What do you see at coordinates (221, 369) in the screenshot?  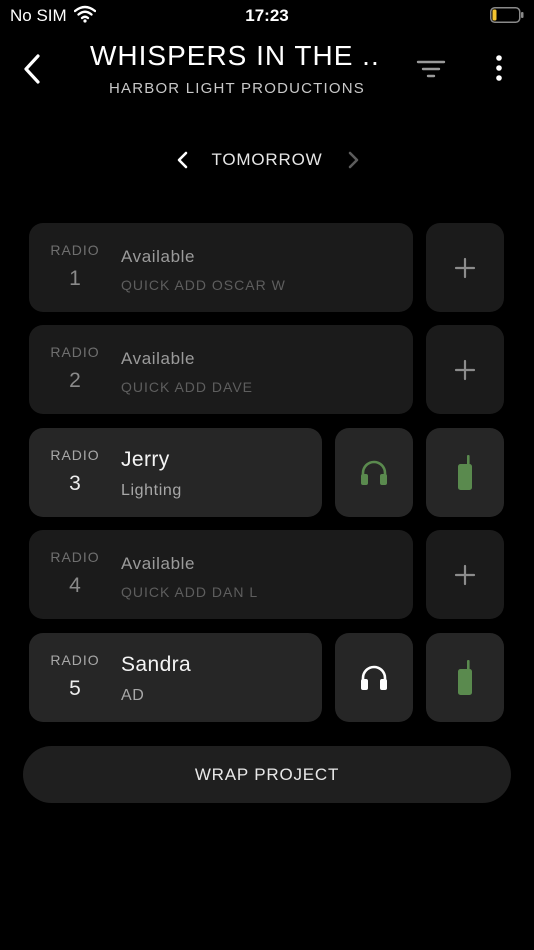 I see `radio-card-2: RADIO 2 Available QUICK ADD DAVE` at bounding box center [221, 369].